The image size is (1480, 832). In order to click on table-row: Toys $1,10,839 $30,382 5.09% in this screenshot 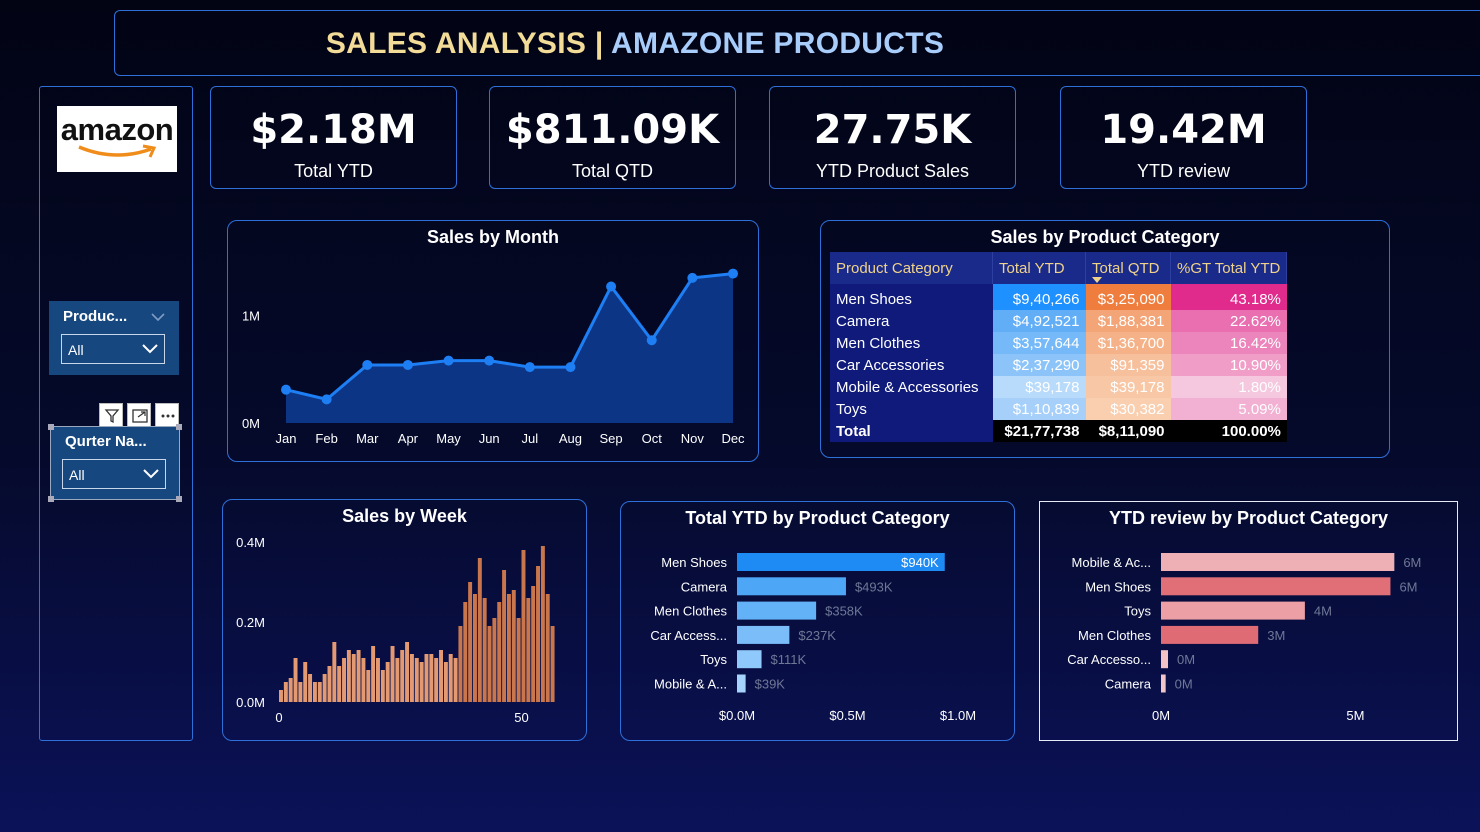, I will do `click(1058, 409)`.